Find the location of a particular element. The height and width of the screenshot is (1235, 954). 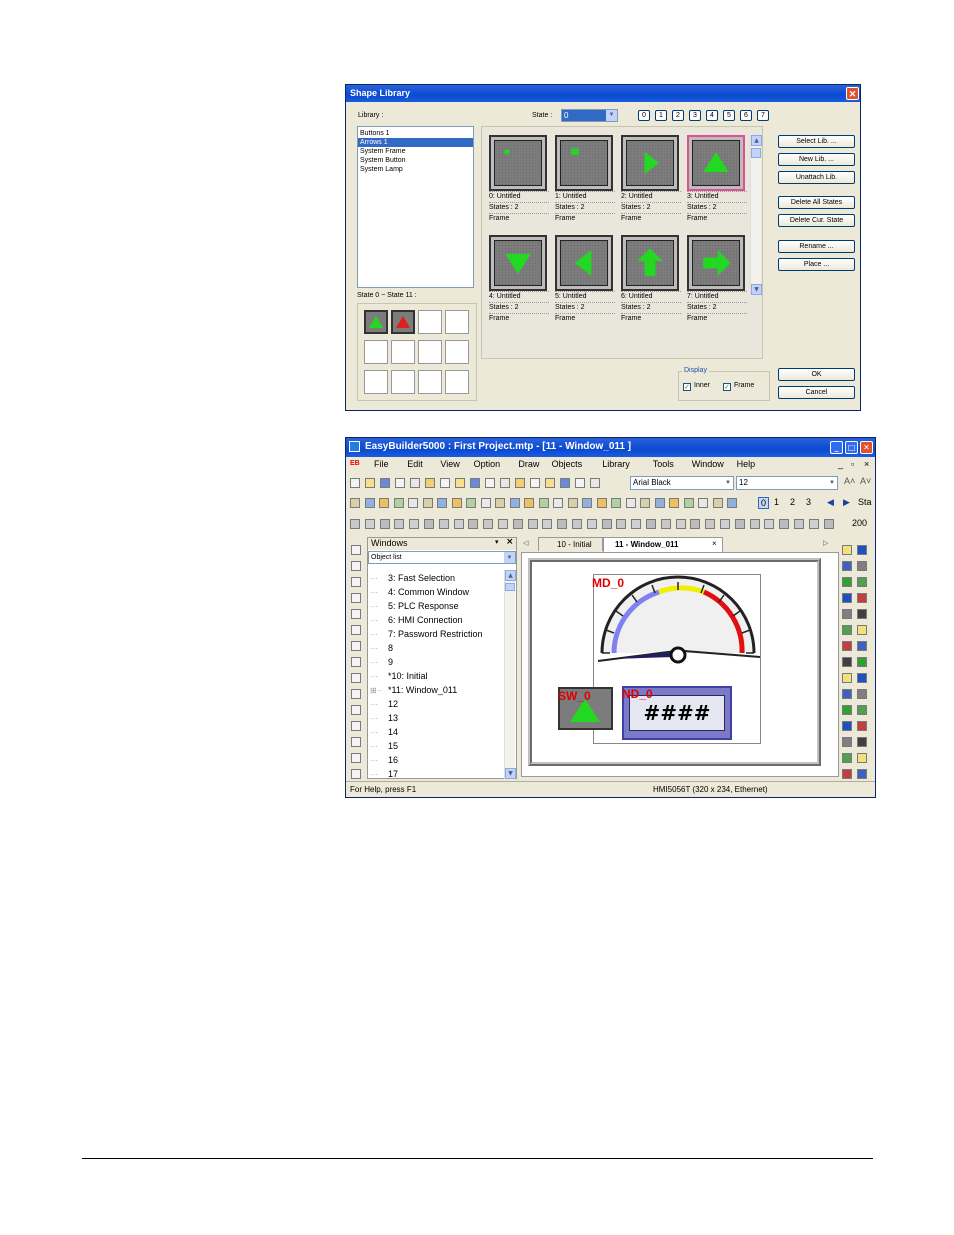

menu-item: Library is located at coordinates (616, 464).